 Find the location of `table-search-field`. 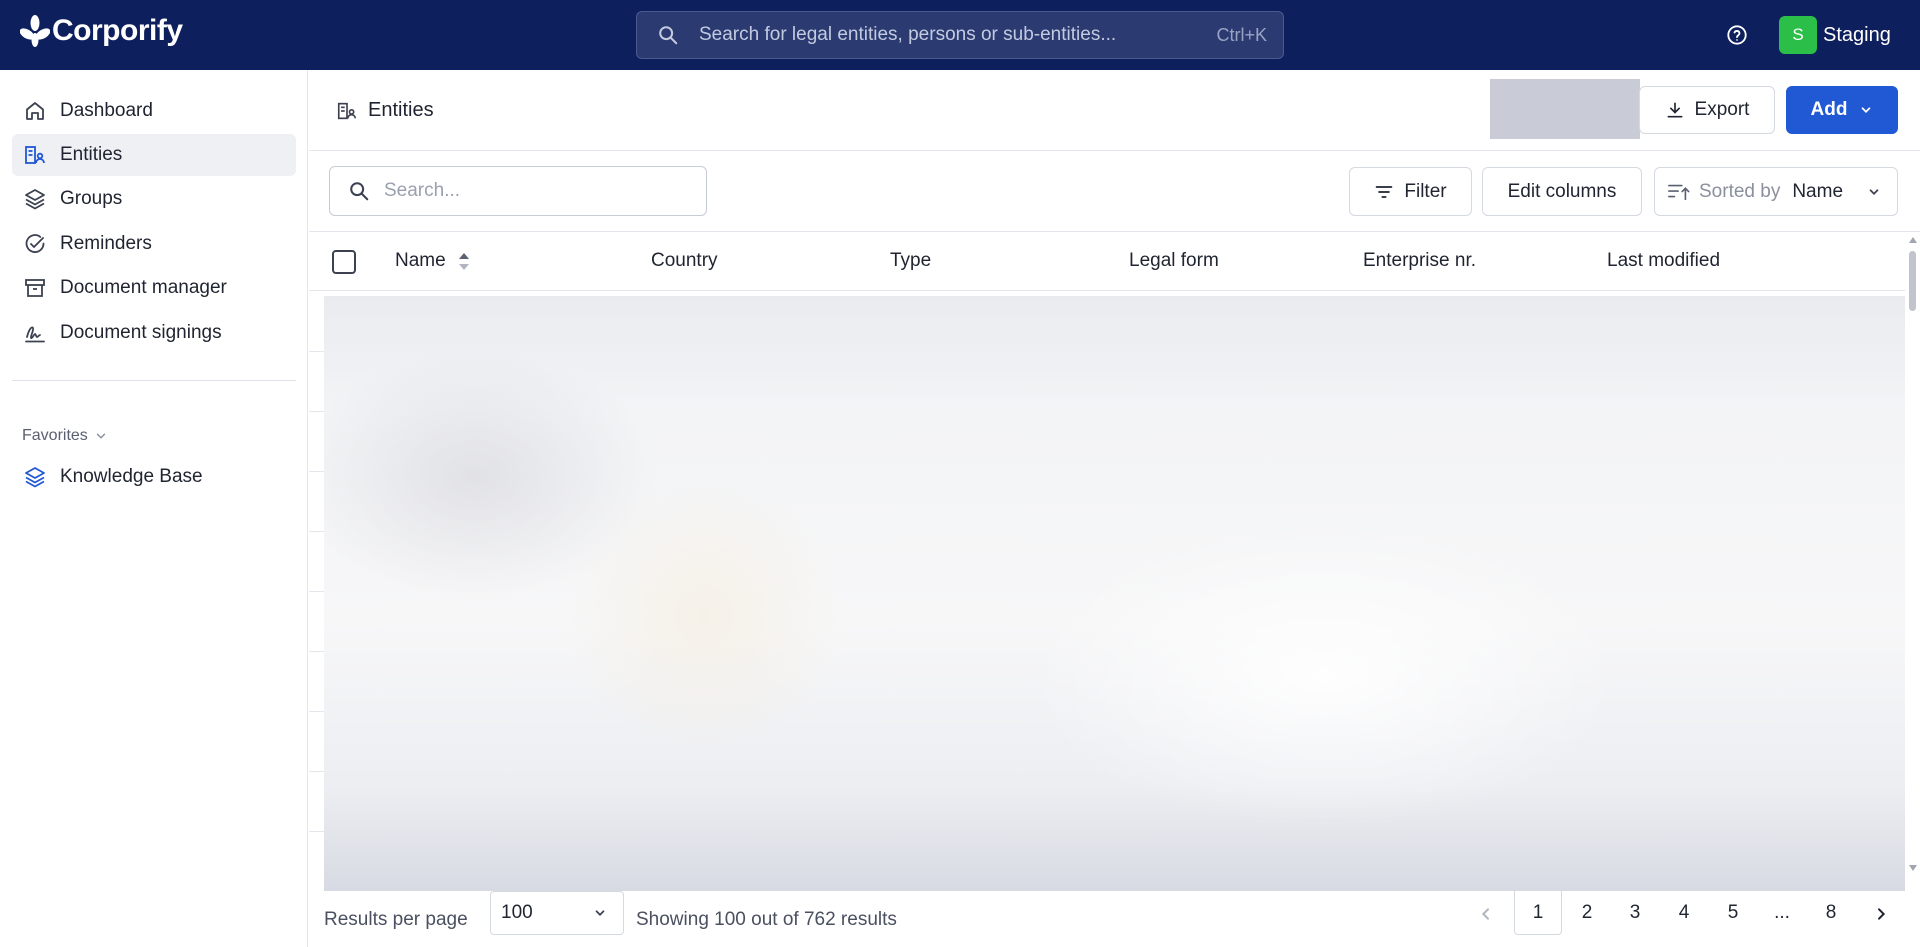

table-search-field is located at coordinates (518, 191).